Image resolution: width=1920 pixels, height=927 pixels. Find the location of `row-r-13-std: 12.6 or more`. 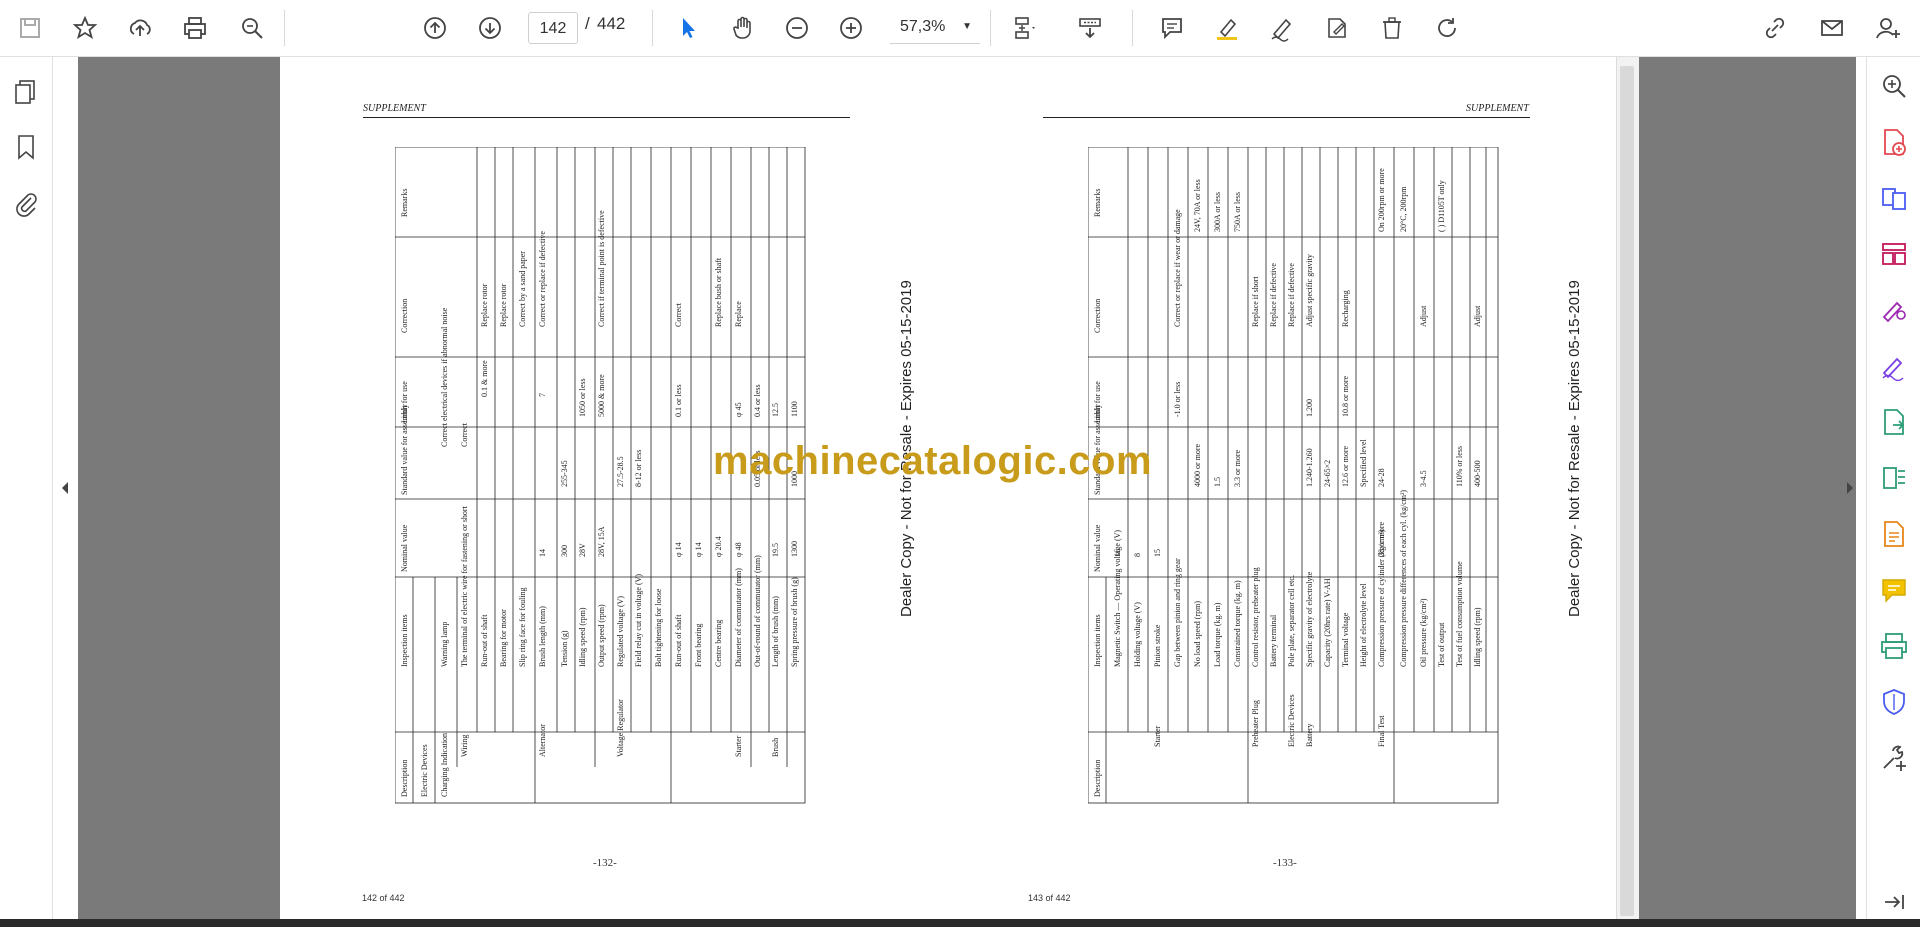

row-r-13-std: 12.6 or more is located at coordinates (1345, 466).